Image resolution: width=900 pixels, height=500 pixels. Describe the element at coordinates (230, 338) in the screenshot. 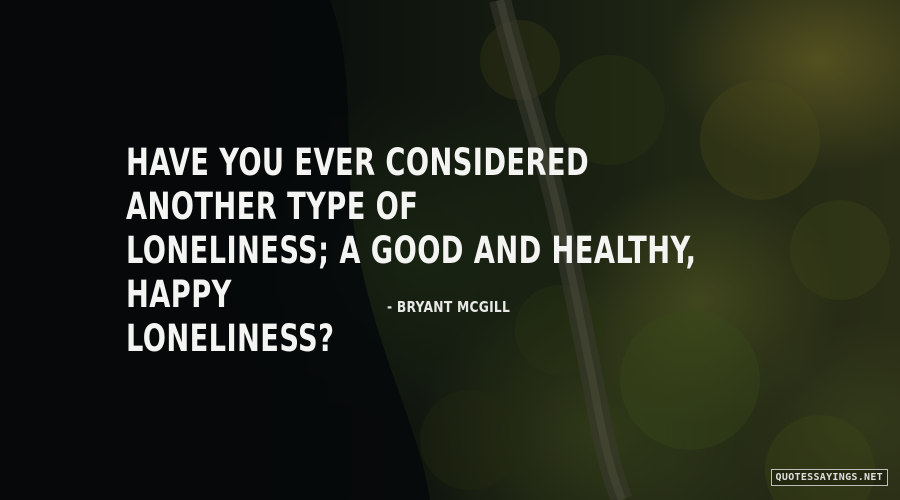

I see `quote-line: LONELINESS?` at that location.